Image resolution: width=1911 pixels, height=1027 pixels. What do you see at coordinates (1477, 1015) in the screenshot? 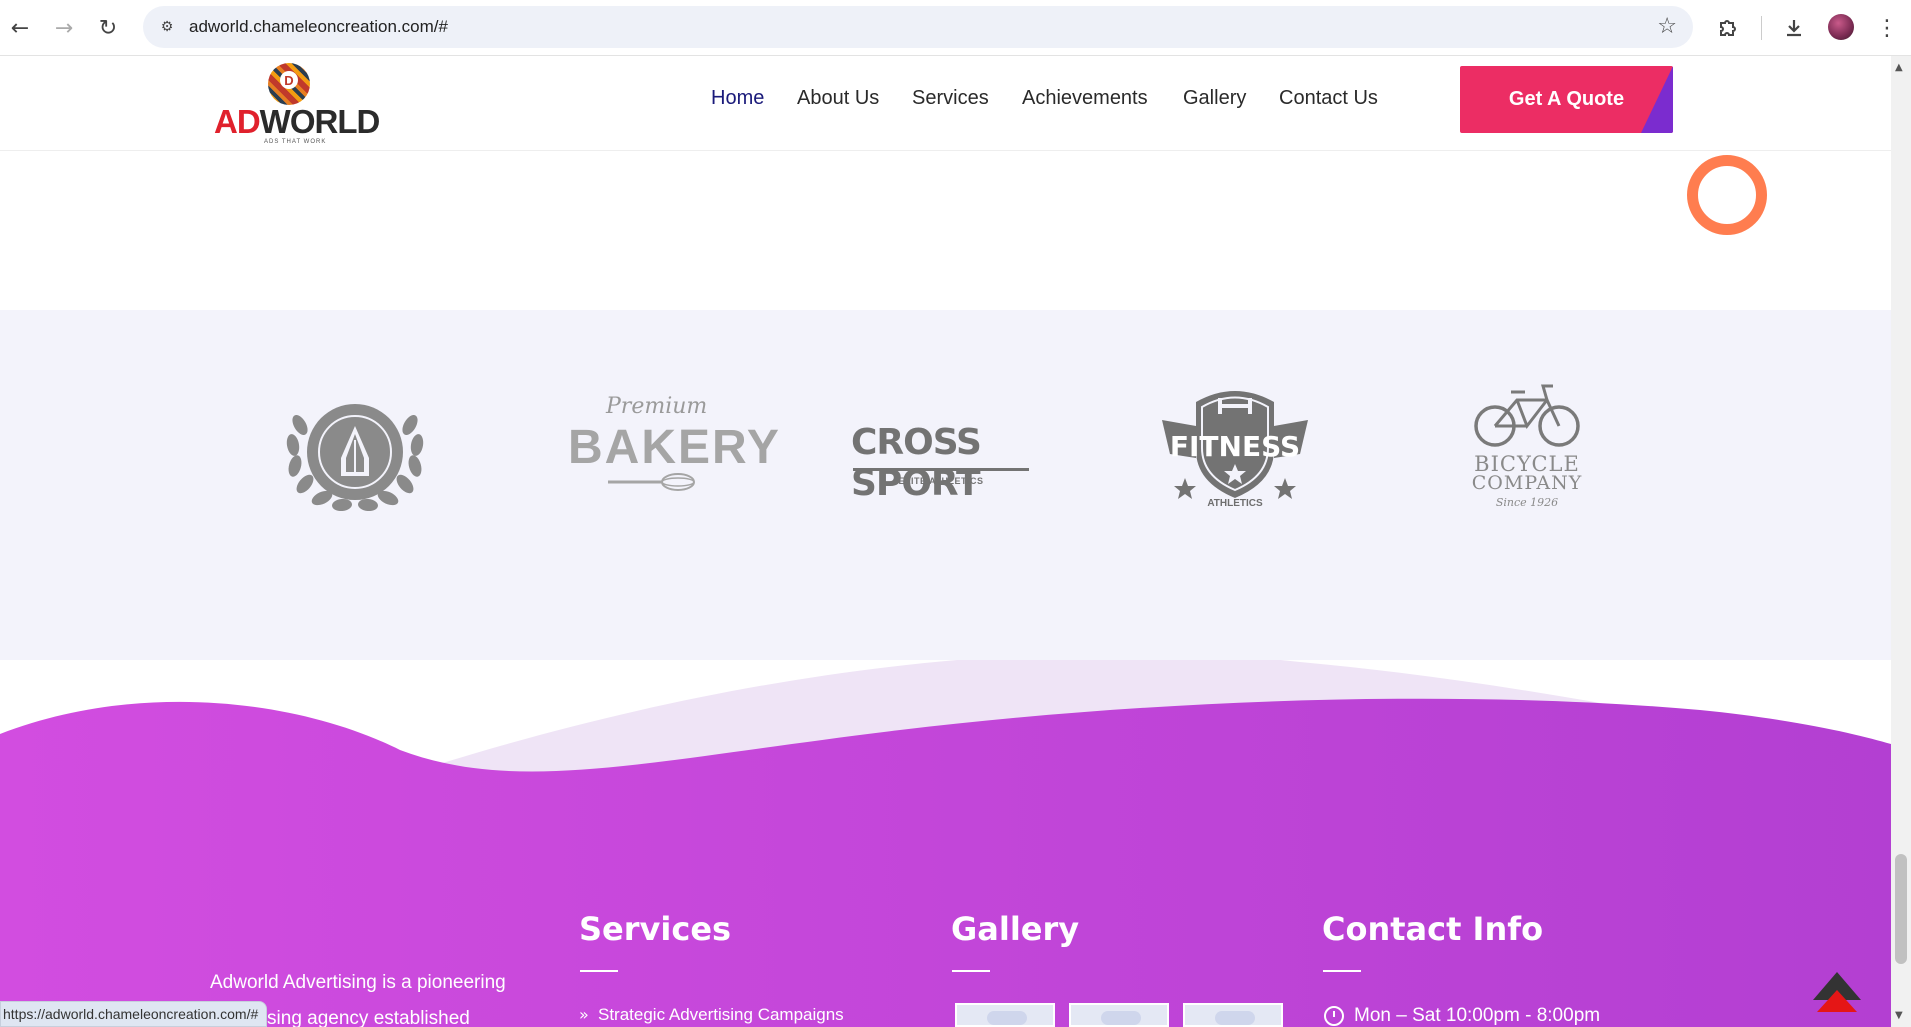
I see `contact-hours-text: Mon – Sat 10:00pm - 8:00pm` at bounding box center [1477, 1015].